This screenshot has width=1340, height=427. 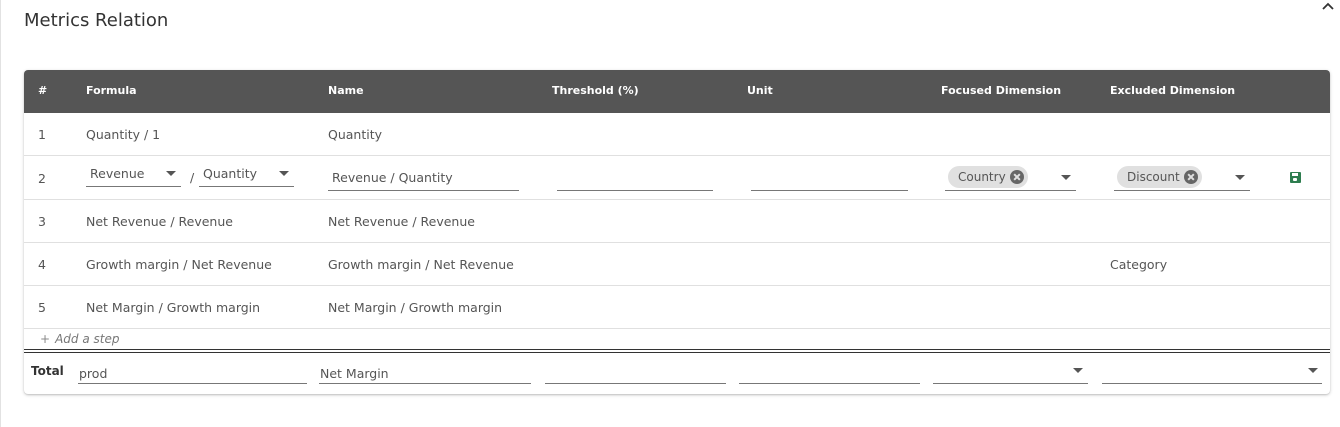 What do you see at coordinates (1295, 177) in the screenshot?
I see `save-icon` at bounding box center [1295, 177].